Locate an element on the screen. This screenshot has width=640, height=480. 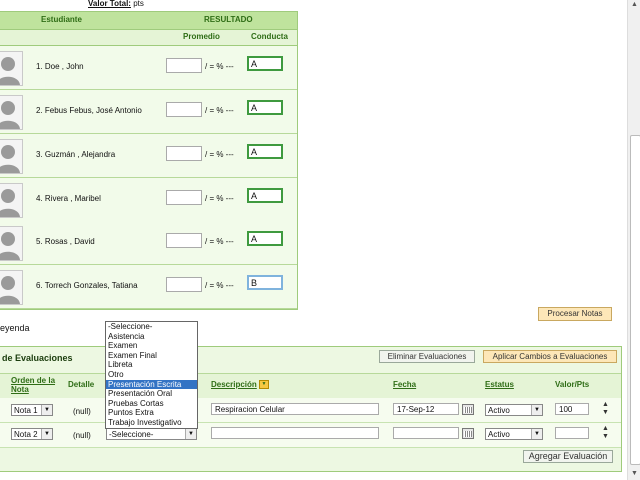
evaluation-row: Nota 2 ▼ (null) -Seleccione- ▼ Activo ▼ ▲ ▼ is located at coordinates (310, 435).